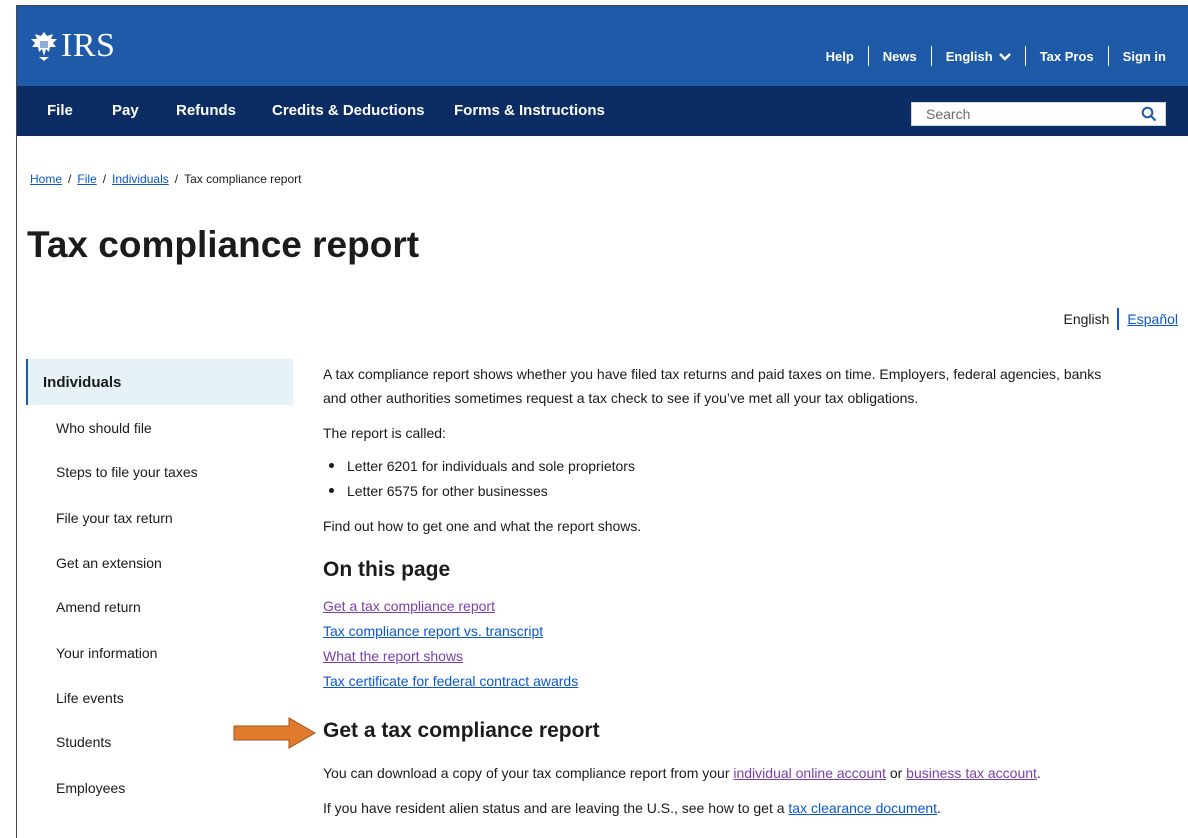  I want to click on on-this-page-heading: On this page, so click(387, 569).